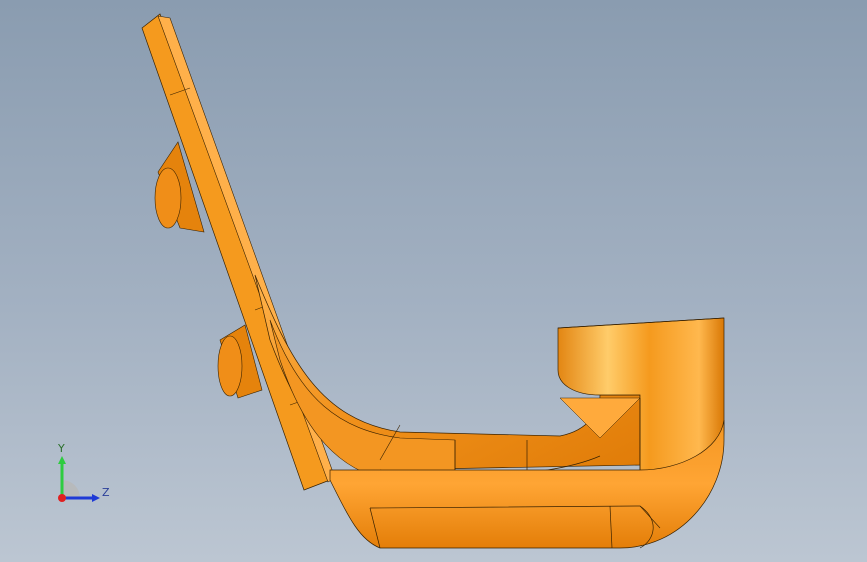 This screenshot has height=562, width=867. I want to click on x-axis-origin-icon, so click(62, 498).